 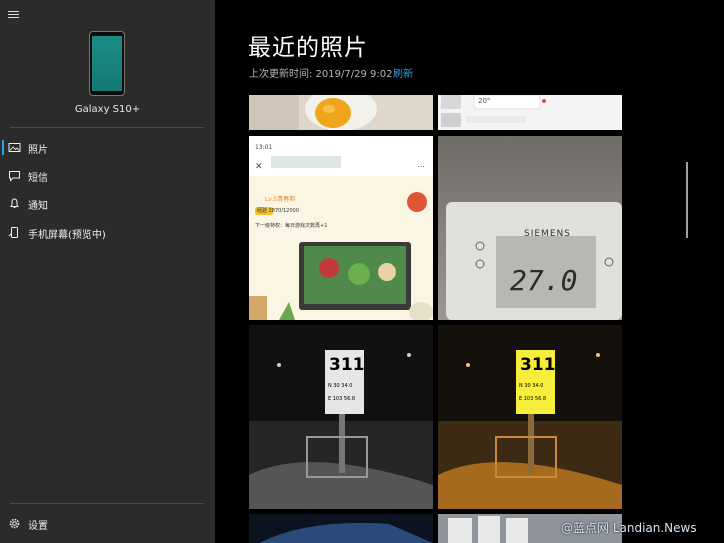 I want to click on refresh-link: 刷新, so click(x=403, y=72).